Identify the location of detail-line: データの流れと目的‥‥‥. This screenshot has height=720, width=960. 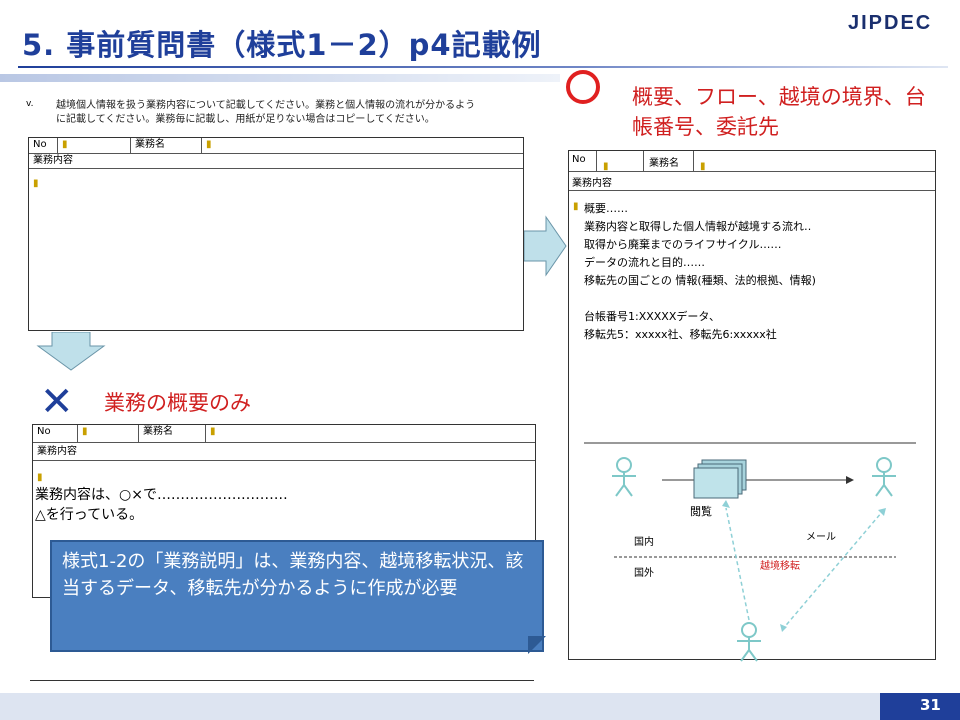
(645, 262).